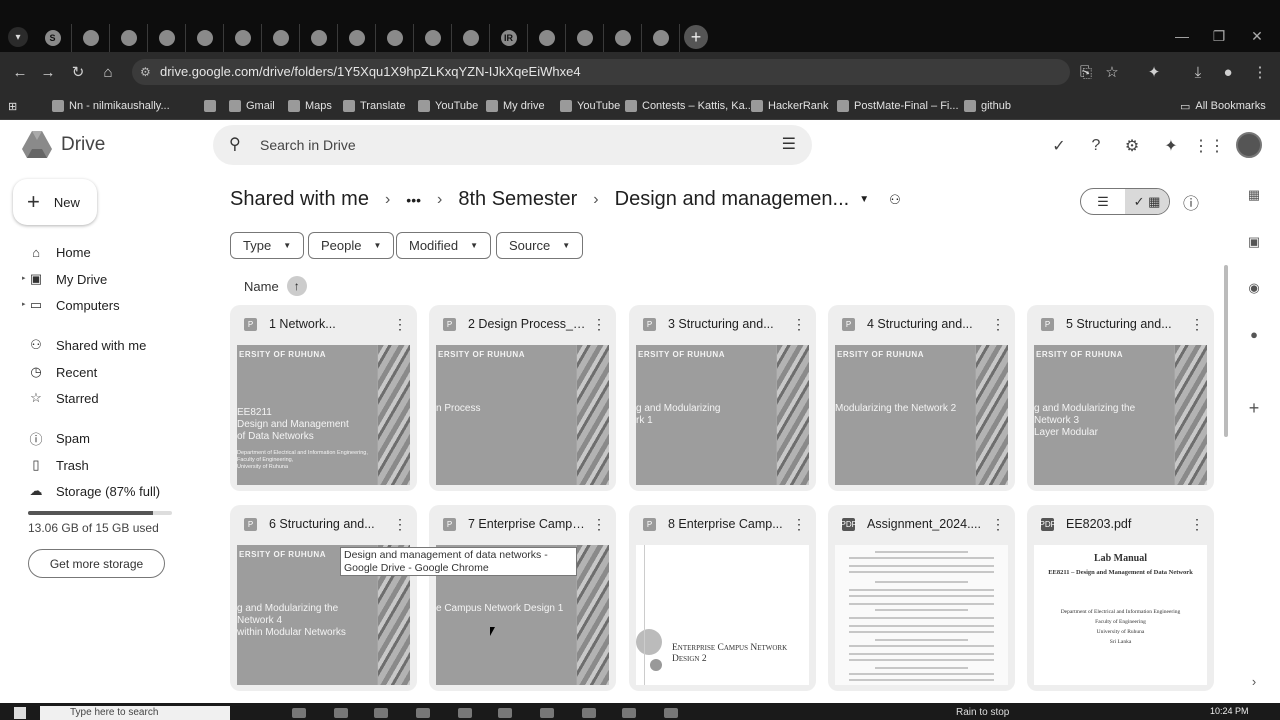 The height and width of the screenshot is (720, 1280). What do you see at coordinates (310, 106) in the screenshot?
I see `bookmark-item: Maps` at bounding box center [310, 106].